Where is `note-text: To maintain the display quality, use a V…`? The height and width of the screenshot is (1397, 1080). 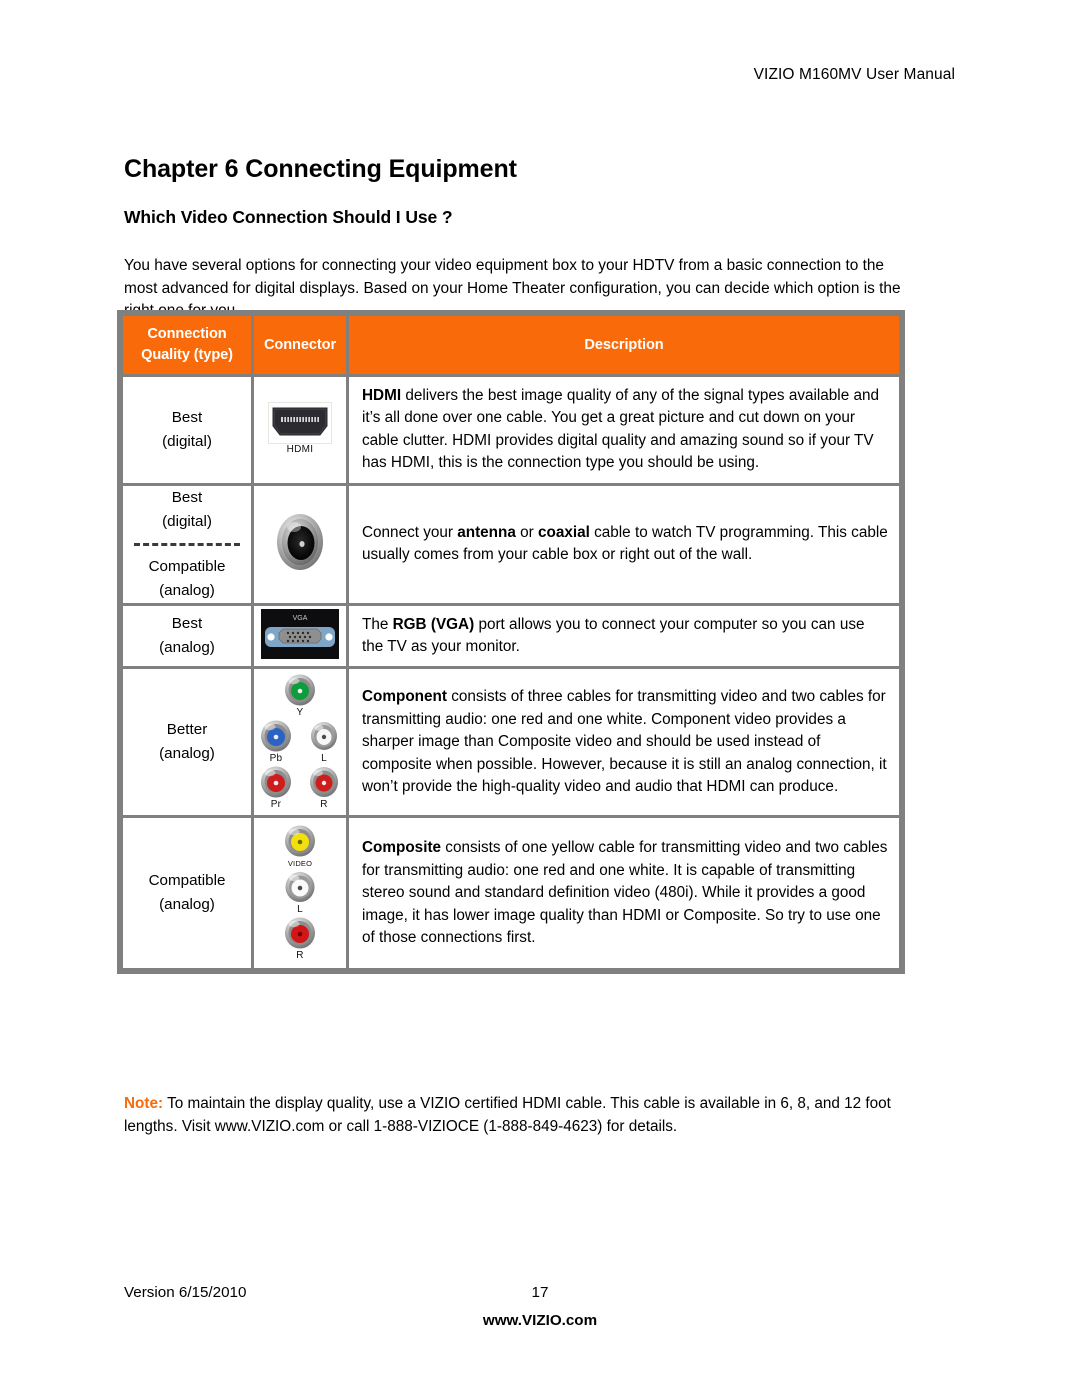
note-text: To maintain the display quality, use a V… is located at coordinates (507, 1115).